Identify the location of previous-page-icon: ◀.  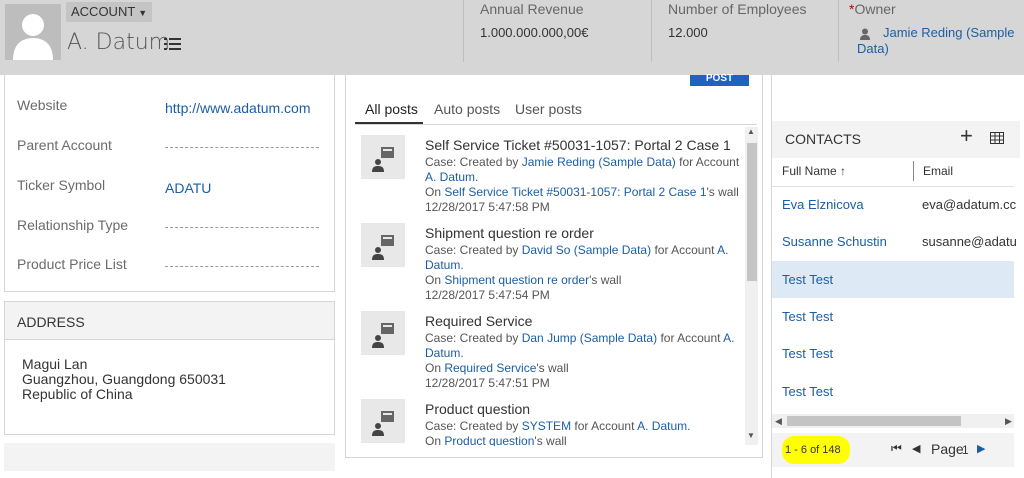
(916, 448).